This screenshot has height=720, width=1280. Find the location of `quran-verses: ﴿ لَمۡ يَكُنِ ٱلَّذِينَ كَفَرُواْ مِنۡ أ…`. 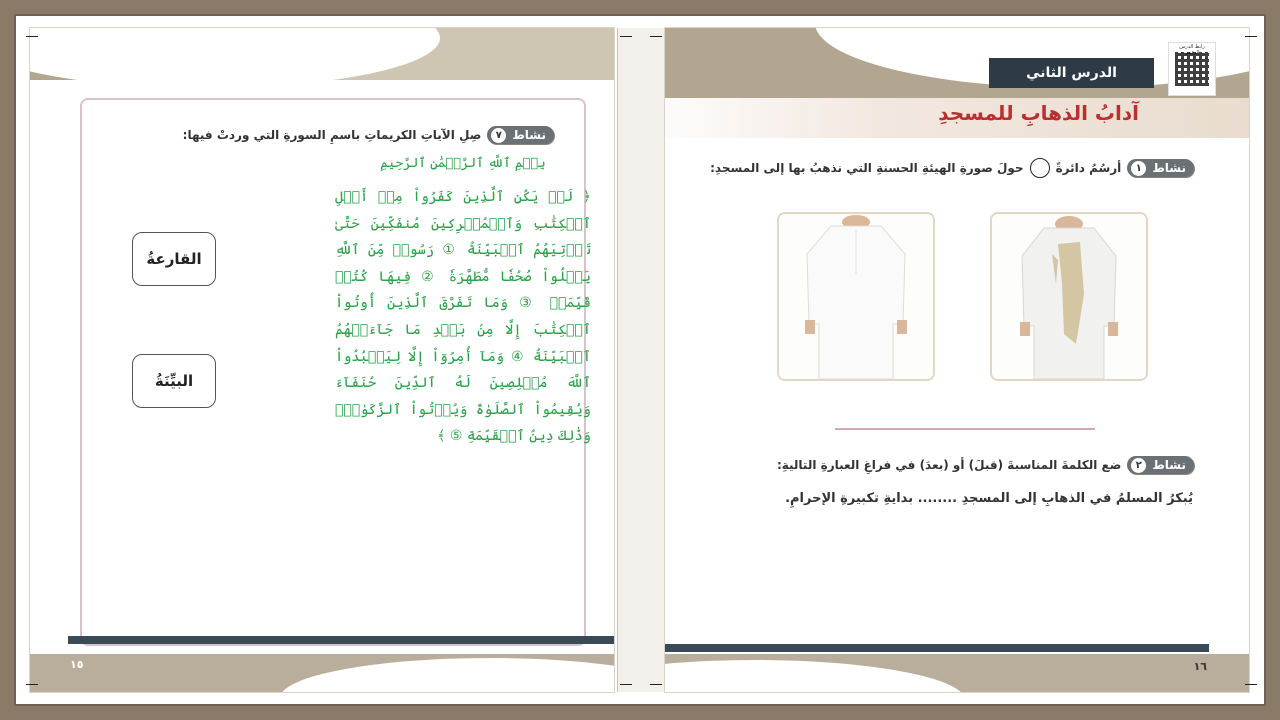

quran-verses: ﴿ لَمۡ يَكُنِ ٱلَّذِينَ كَفَرُواْ مِنۡ أ… is located at coordinates (463, 317).